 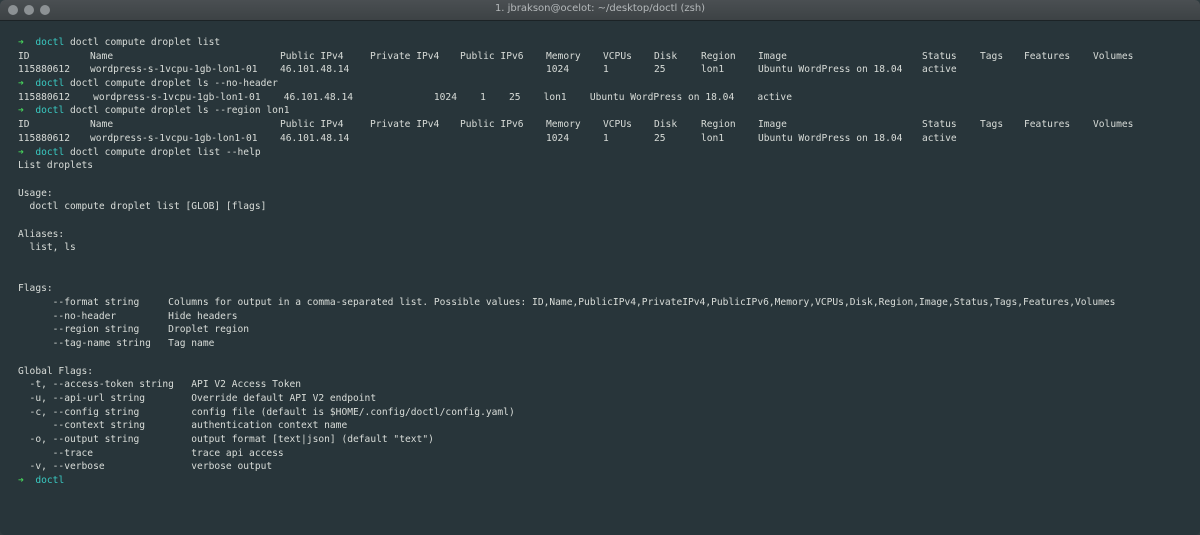 I want to click on command-text: doctl compute droplet list, so click(x=145, y=42).